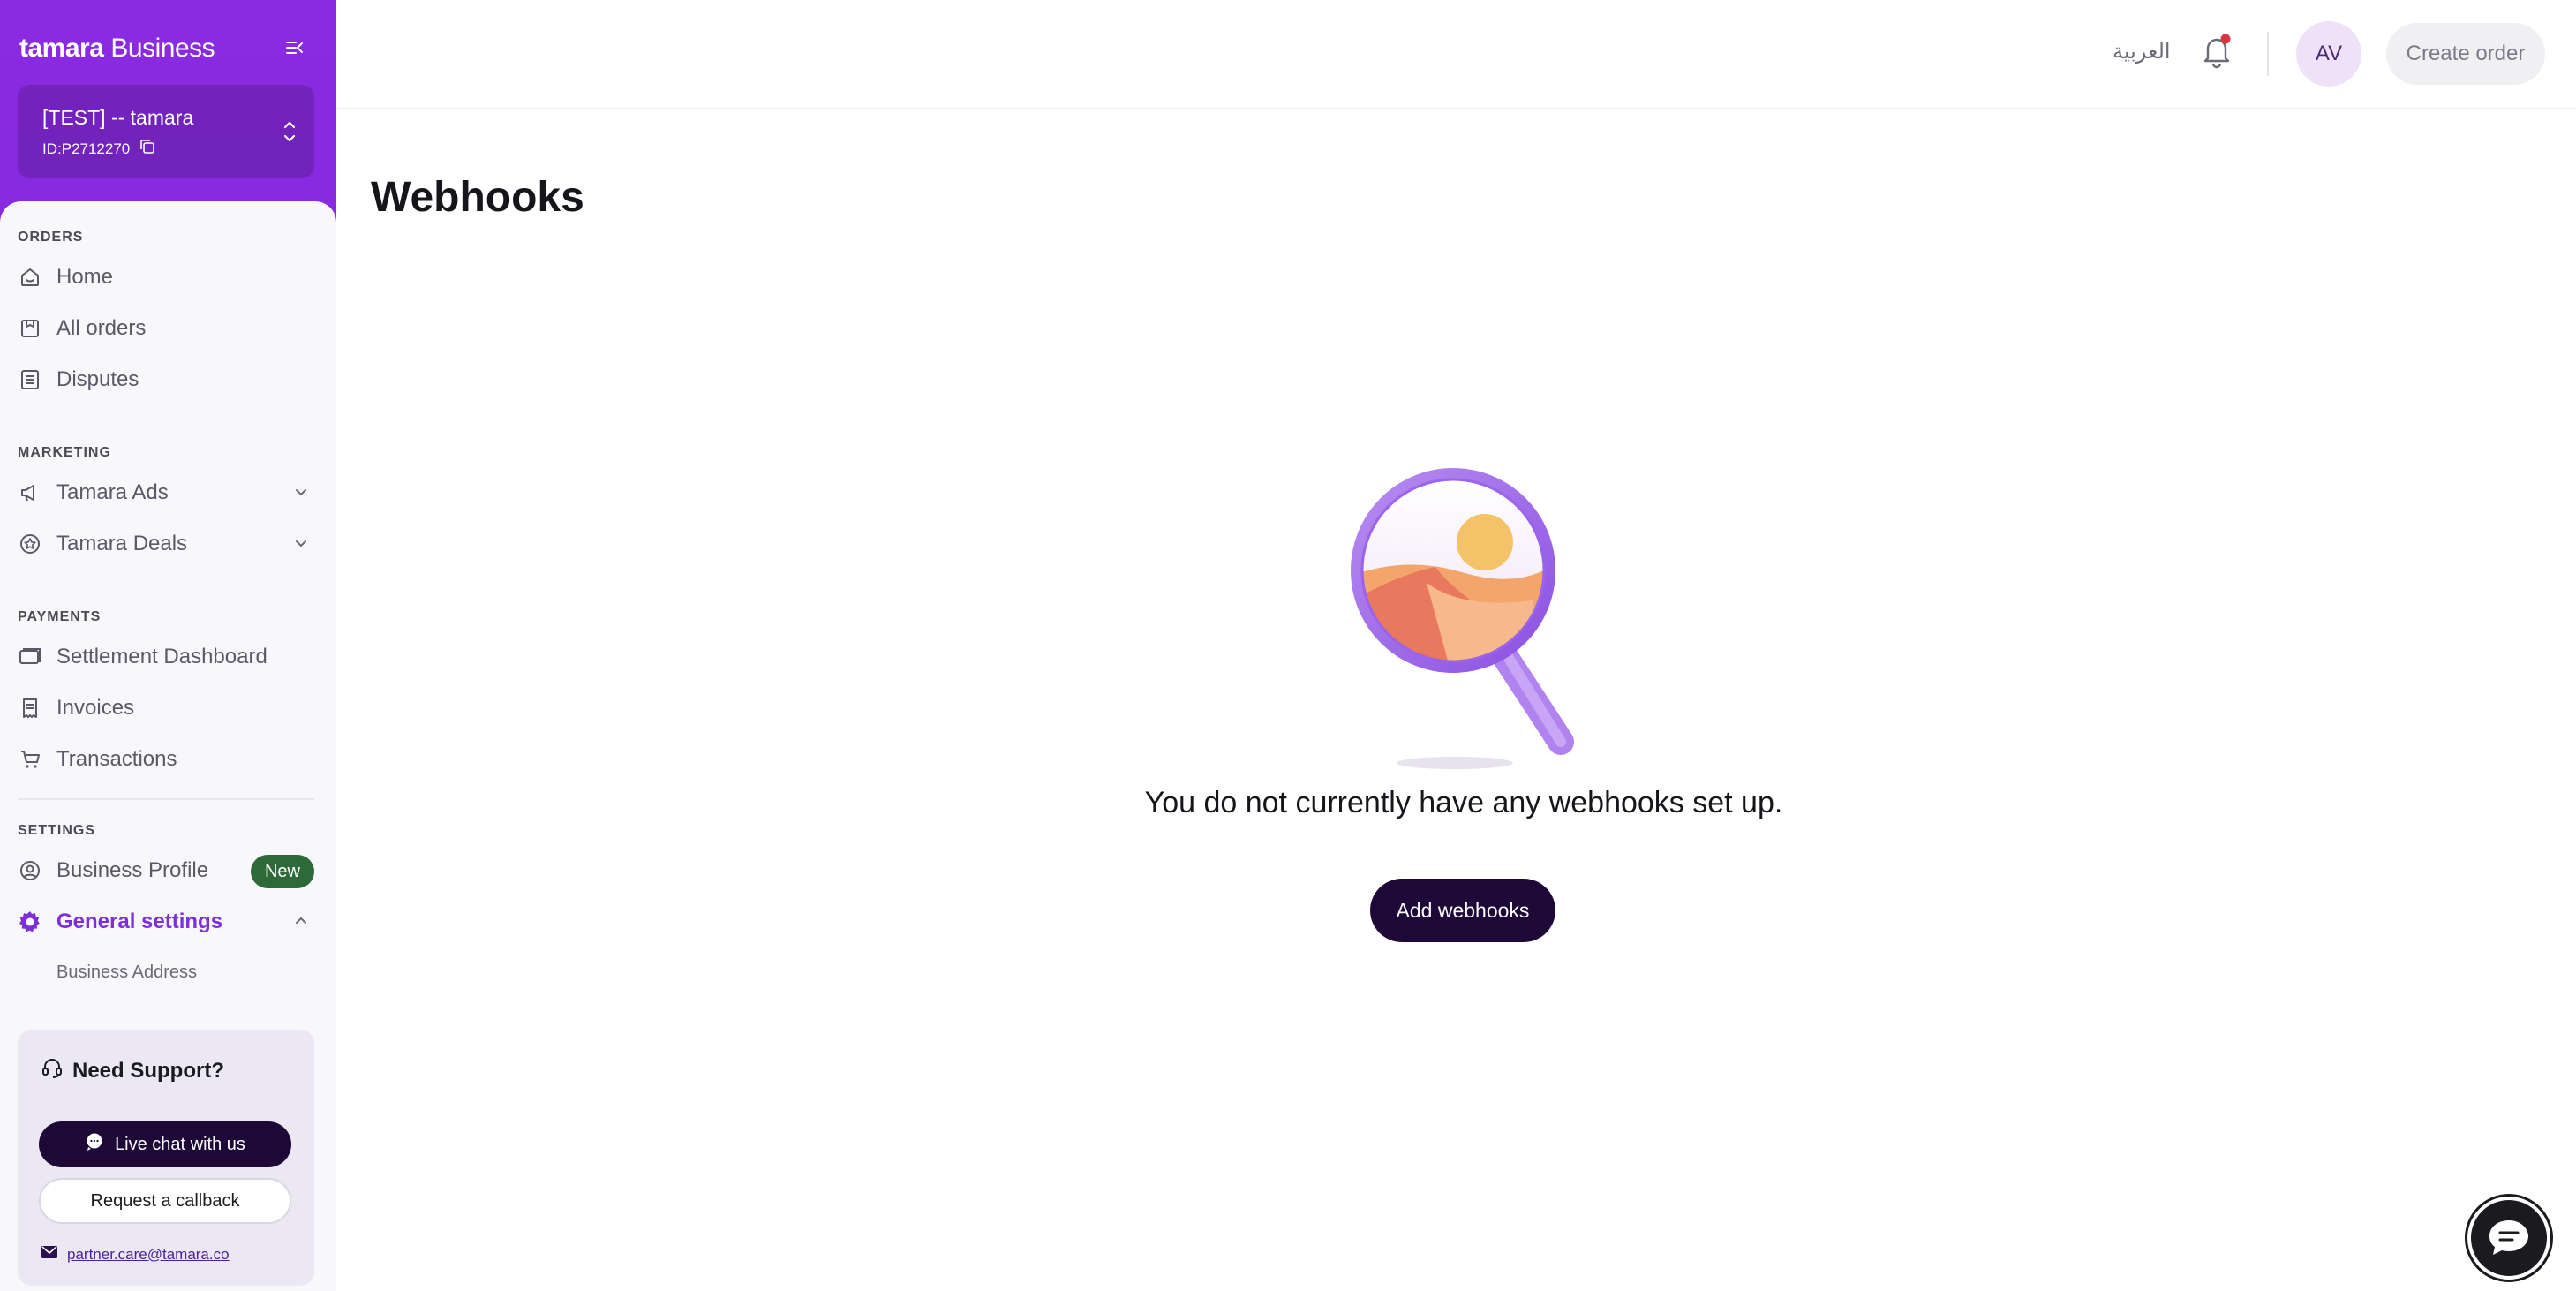 The height and width of the screenshot is (1291, 2576). I want to click on sidebar-item-tamara-deals: Tamara Deals, so click(166, 544).